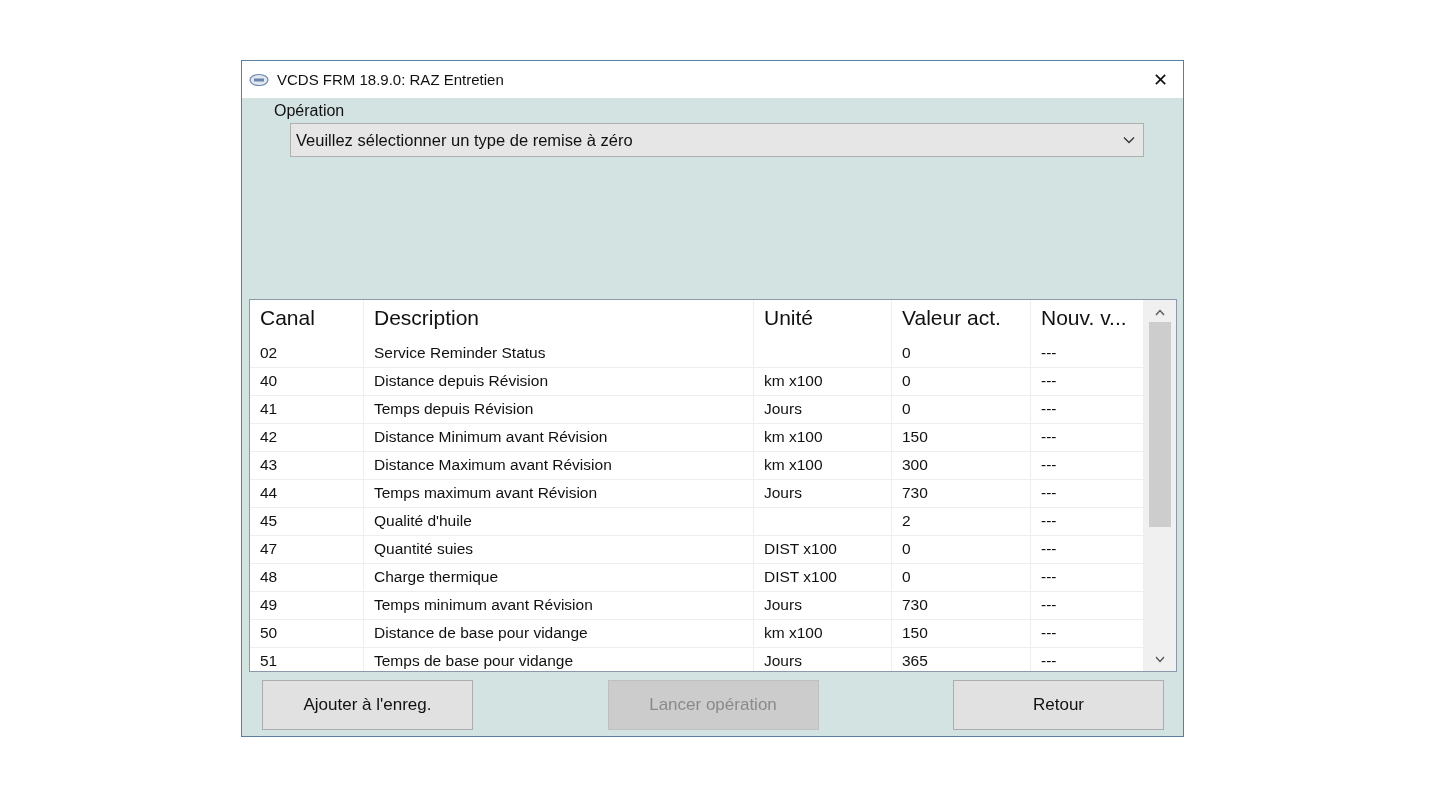  I want to click on table-cell: 45, so click(269, 520).